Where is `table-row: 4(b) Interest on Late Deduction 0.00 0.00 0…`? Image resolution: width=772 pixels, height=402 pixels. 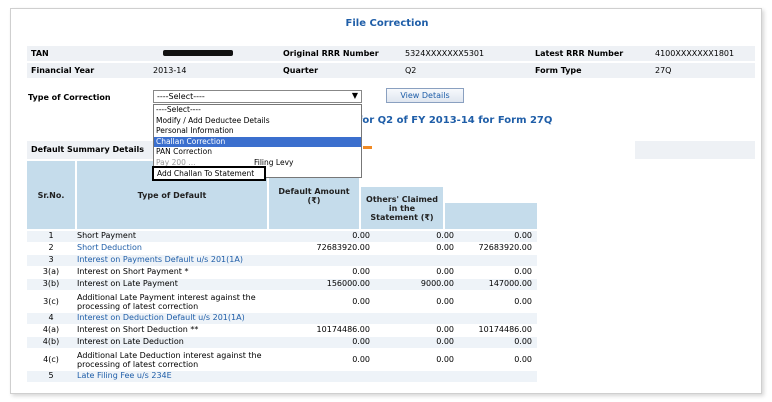
table-row: 4(b) Interest on Late Deduction 0.00 0.00 0… is located at coordinates (282, 343).